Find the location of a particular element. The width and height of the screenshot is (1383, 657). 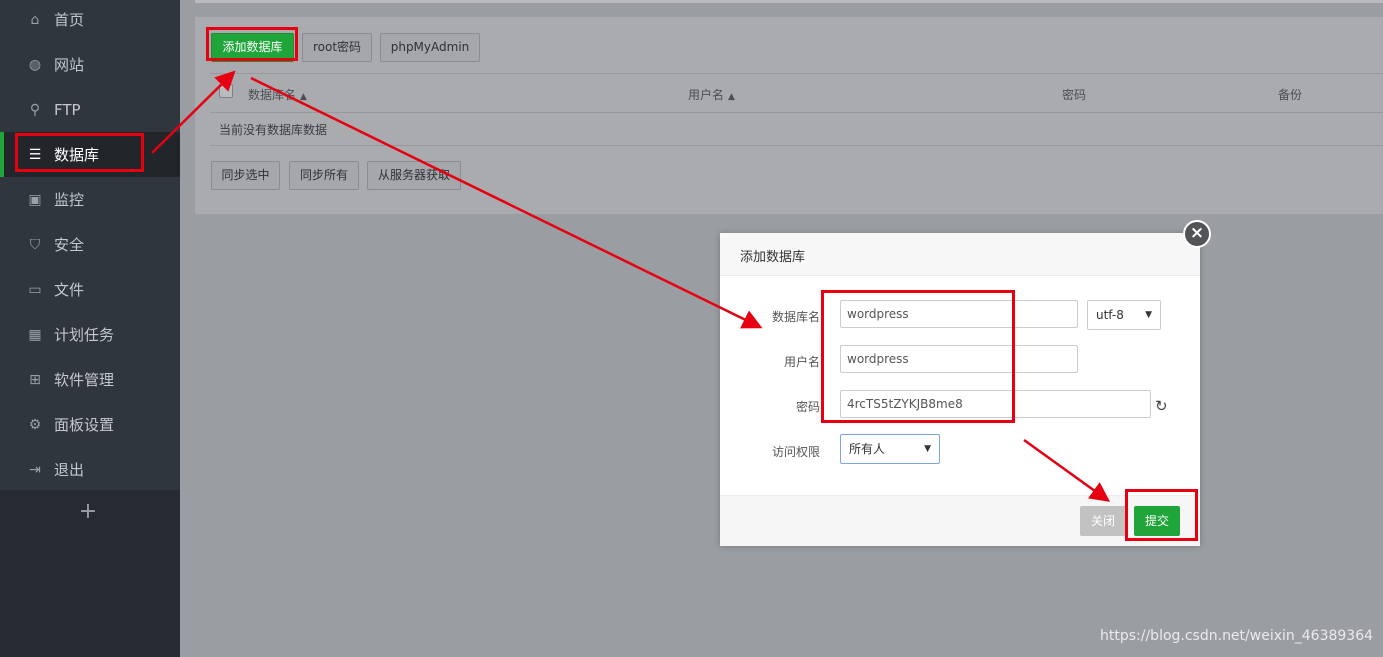

arrow-add-button-to-form is located at coordinates (506, 202).